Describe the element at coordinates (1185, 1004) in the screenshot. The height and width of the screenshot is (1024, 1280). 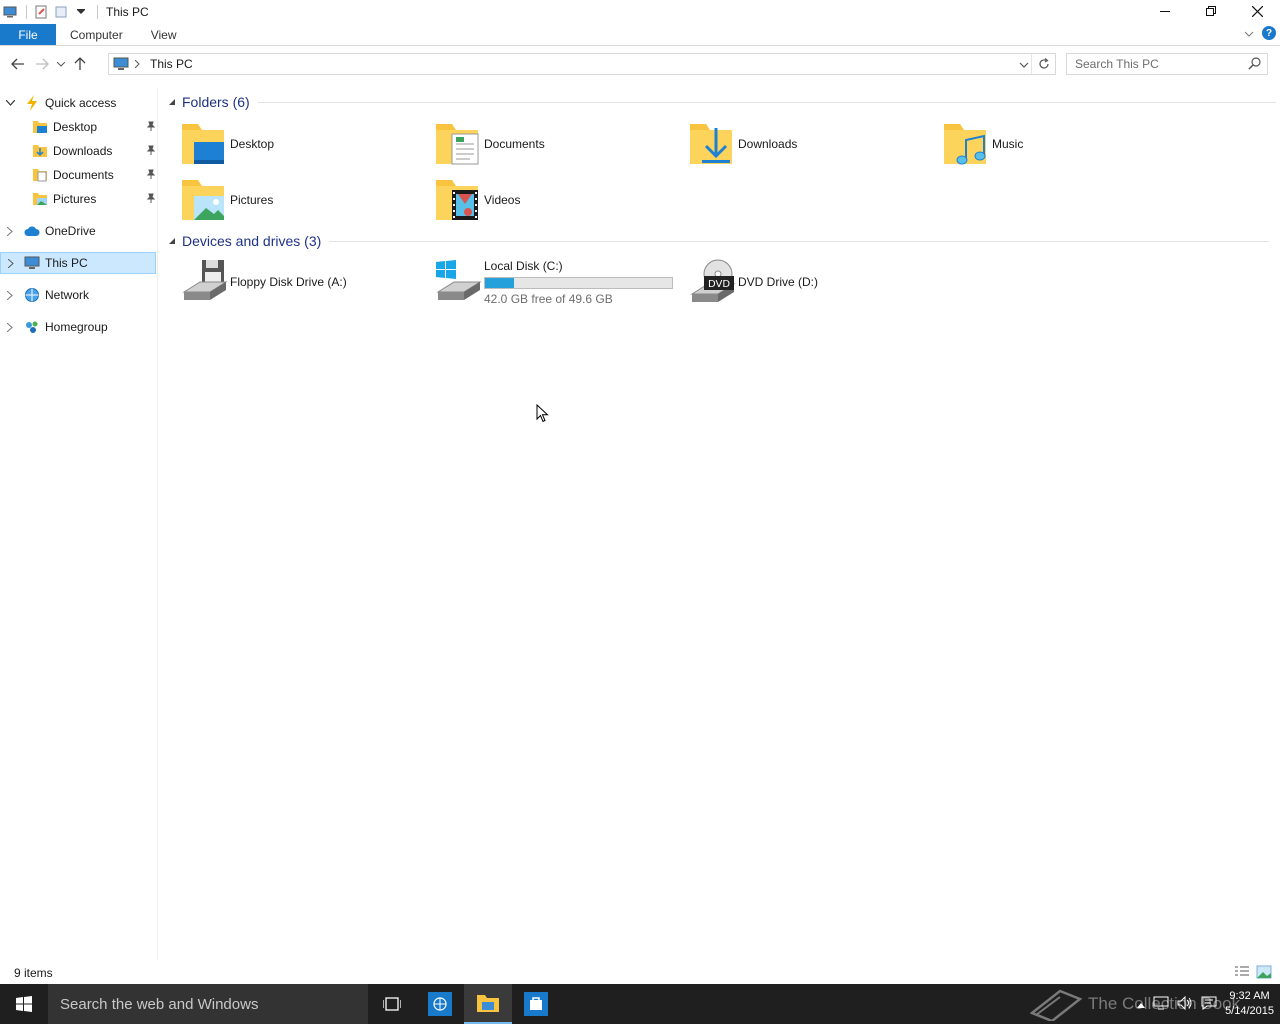
I see `volume-icon` at that location.